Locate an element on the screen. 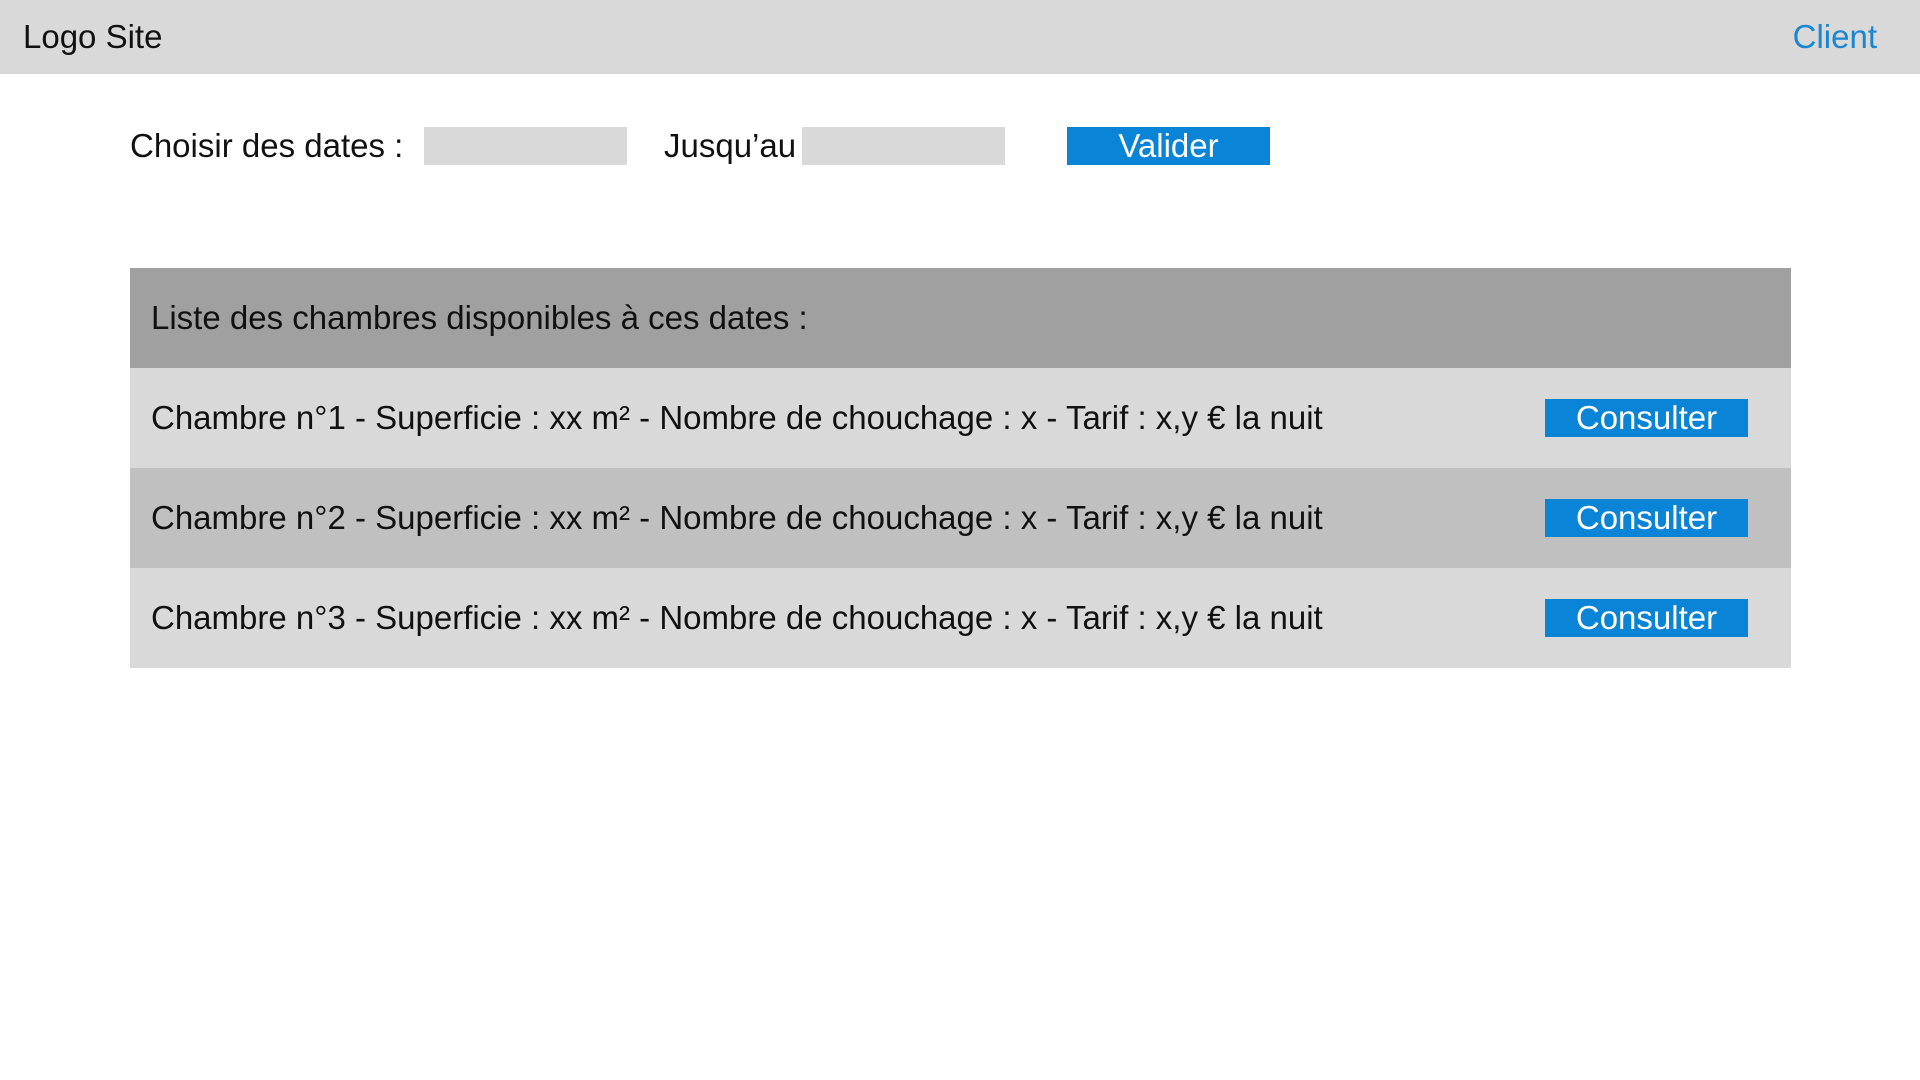 The image size is (1920, 1080). client-link: Client is located at coordinates (1835, 37).